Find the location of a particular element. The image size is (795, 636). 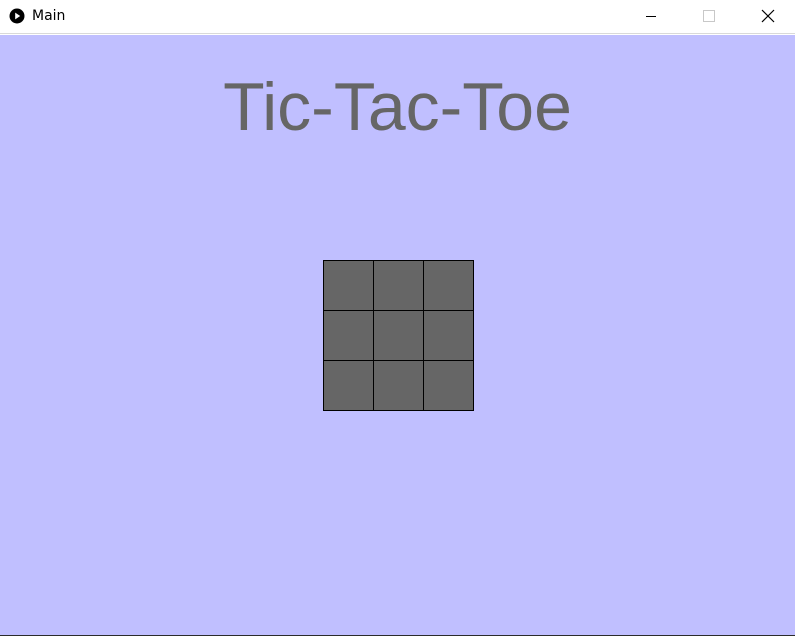

close-button is located at coordinates (768, 16).